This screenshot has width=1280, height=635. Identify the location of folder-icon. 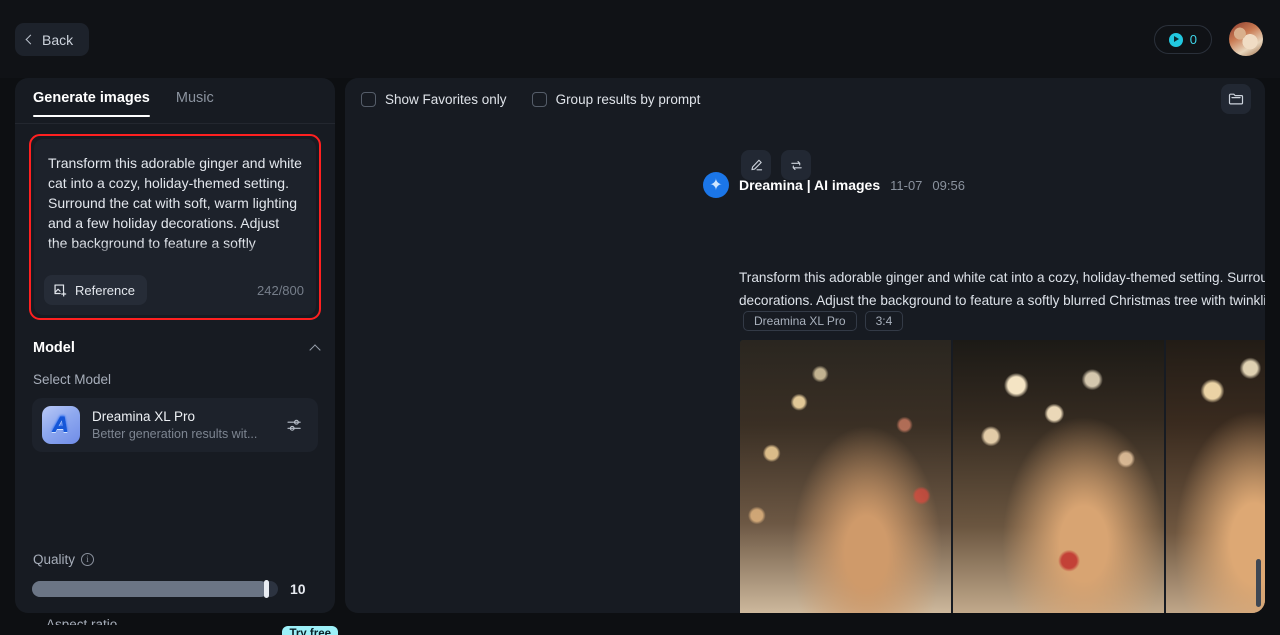
(1236, 99).